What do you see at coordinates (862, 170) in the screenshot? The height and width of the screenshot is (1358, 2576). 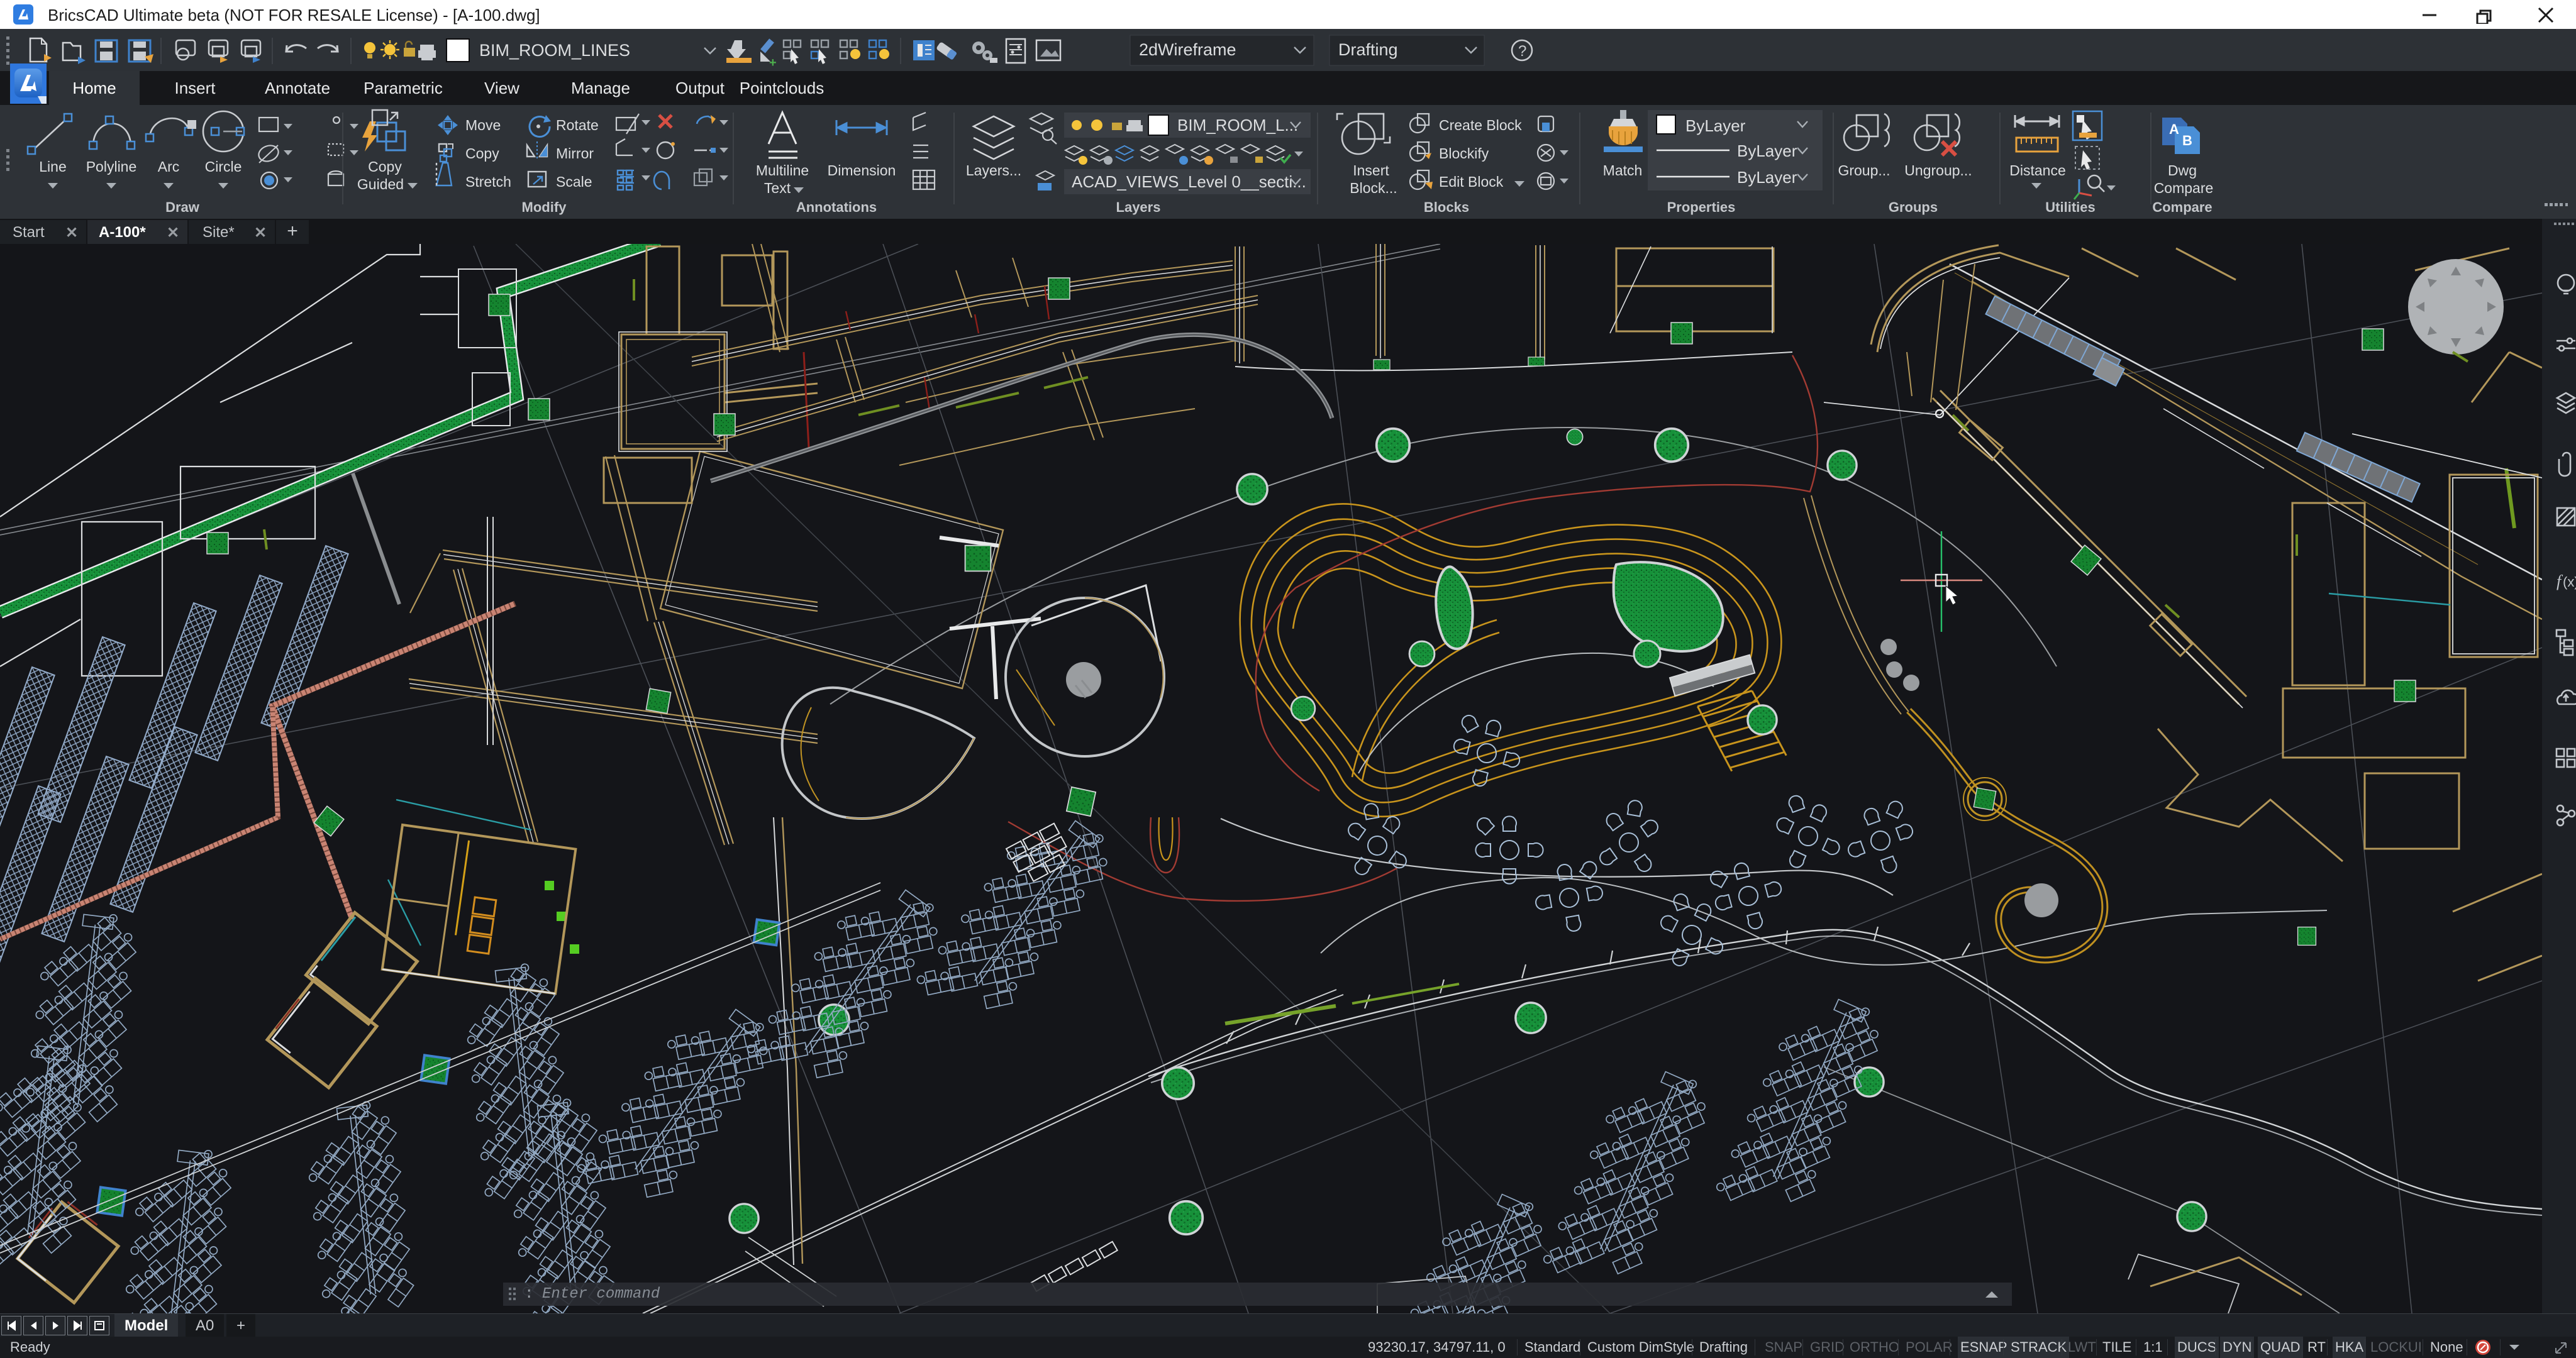 I see `svg-text: Dimension` at bounding box center [862, 170].